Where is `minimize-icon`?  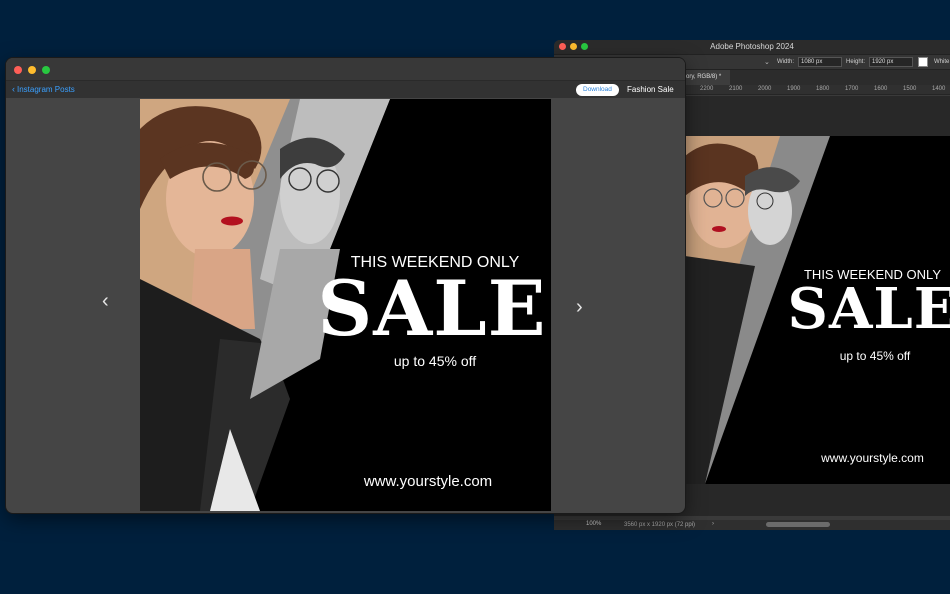
minimize-icon is located at coordinates (32, 70).